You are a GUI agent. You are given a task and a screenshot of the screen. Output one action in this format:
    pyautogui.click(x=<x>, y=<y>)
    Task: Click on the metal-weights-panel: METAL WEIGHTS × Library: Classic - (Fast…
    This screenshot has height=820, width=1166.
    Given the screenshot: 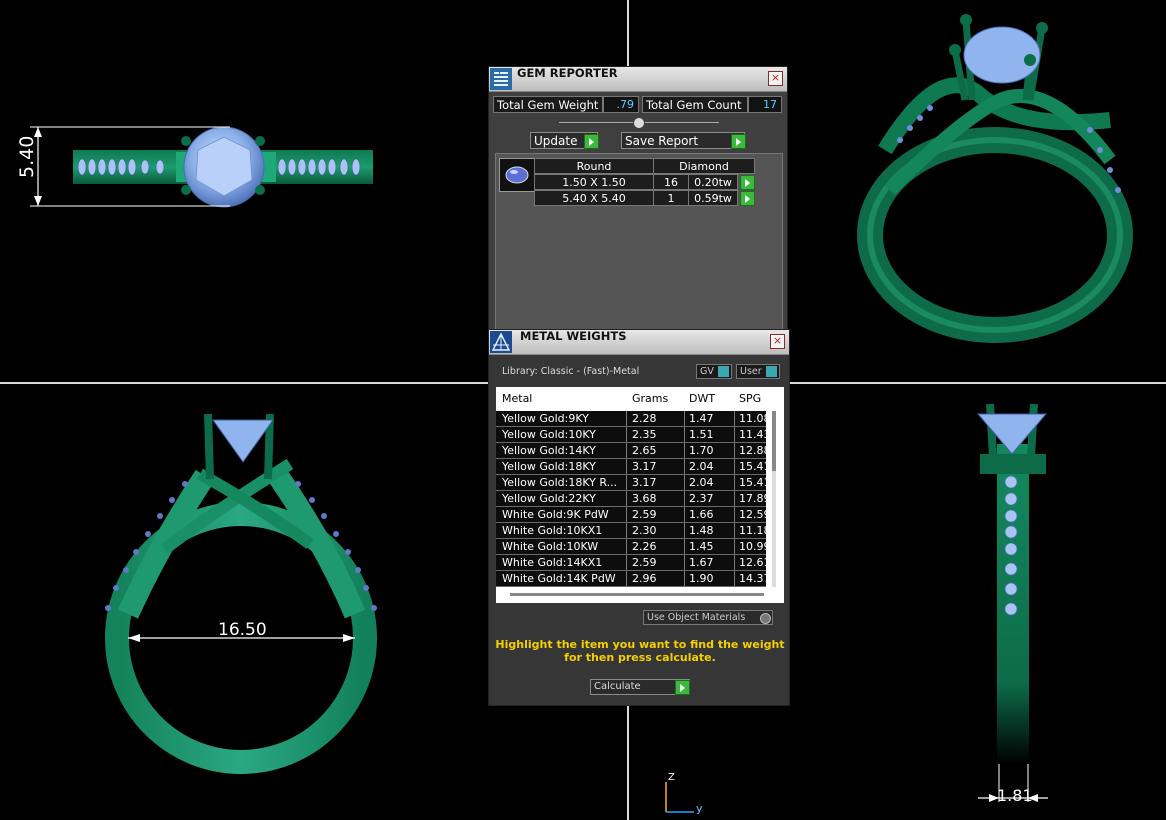 What is the action you would take?
    pyautogui.click(x=639, y=517)
    